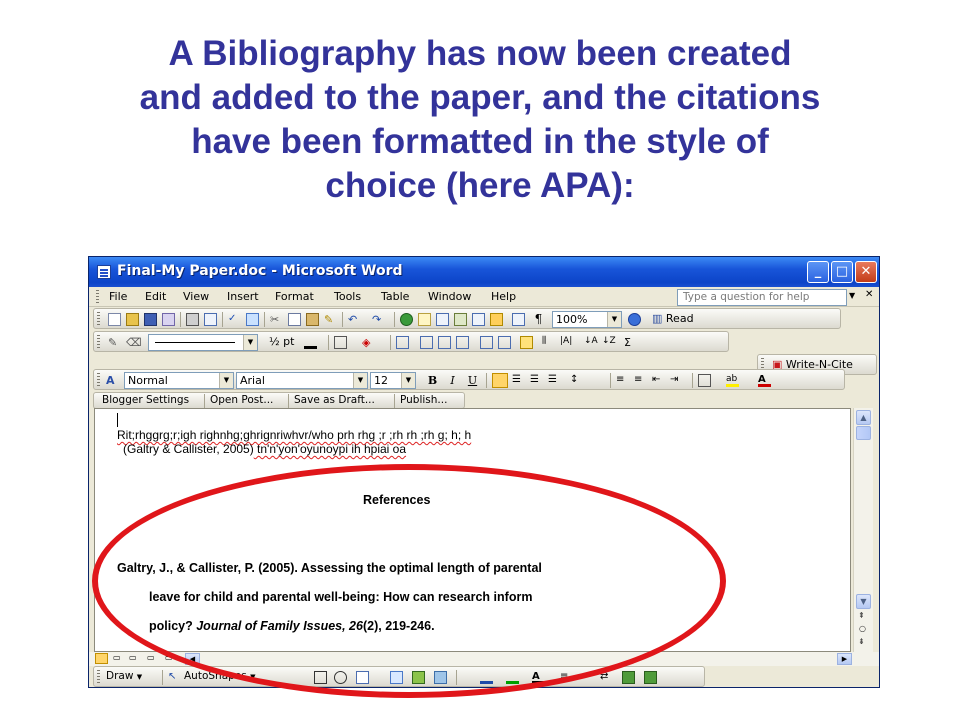  What do you see at coordinates (302, 380) in the screenshot?
I see `font-select: Arial ▼` at bounding box center [302, 380].